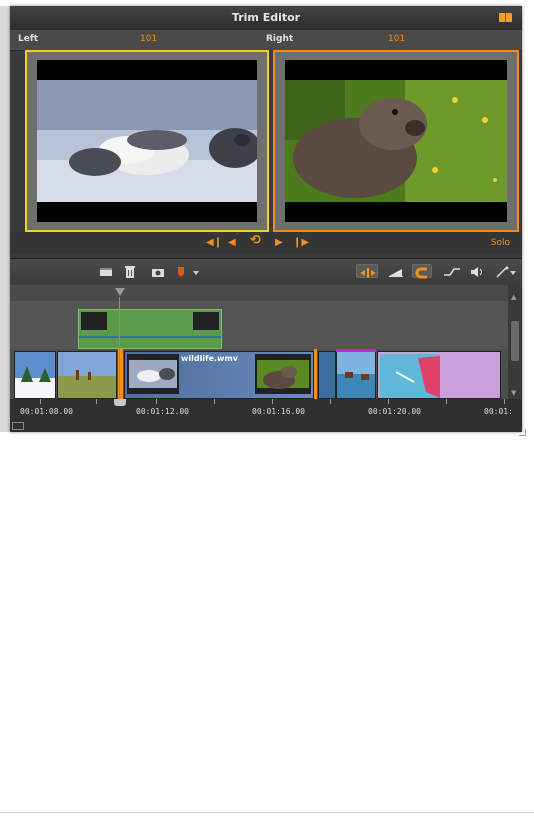 Image resolution: width=534 pixels, height=818 pixels. Describe the element at coordinates (214, 243) in the screenshot. I see `go-to-start-icon: ◀❙` at that location.